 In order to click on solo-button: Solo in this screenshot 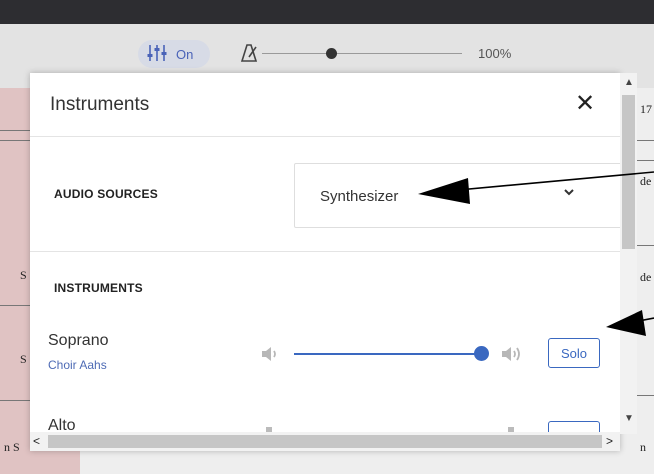, I will do `click(574, 353)`.